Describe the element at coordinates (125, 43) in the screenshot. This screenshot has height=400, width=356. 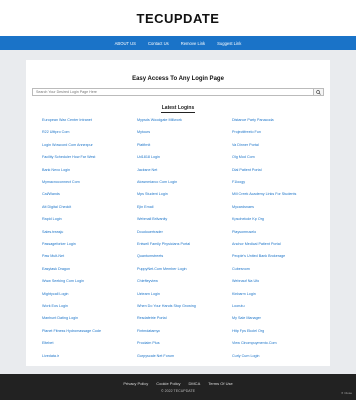
I see `nav-about: ABOUT US` at that location.